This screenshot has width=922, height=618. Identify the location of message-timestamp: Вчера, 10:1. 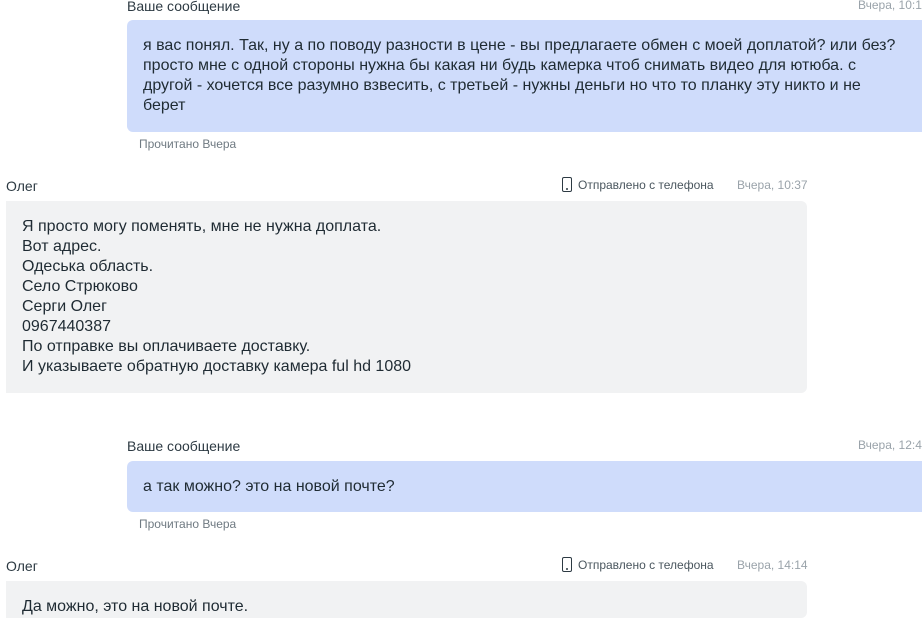
(890, 6).